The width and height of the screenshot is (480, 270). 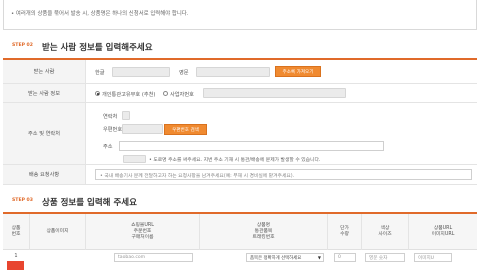 What do you see at coordinates (16, 232) in the screenshot?
I see `col-product-number: 상품 번호` at bounding box center [16, 232].